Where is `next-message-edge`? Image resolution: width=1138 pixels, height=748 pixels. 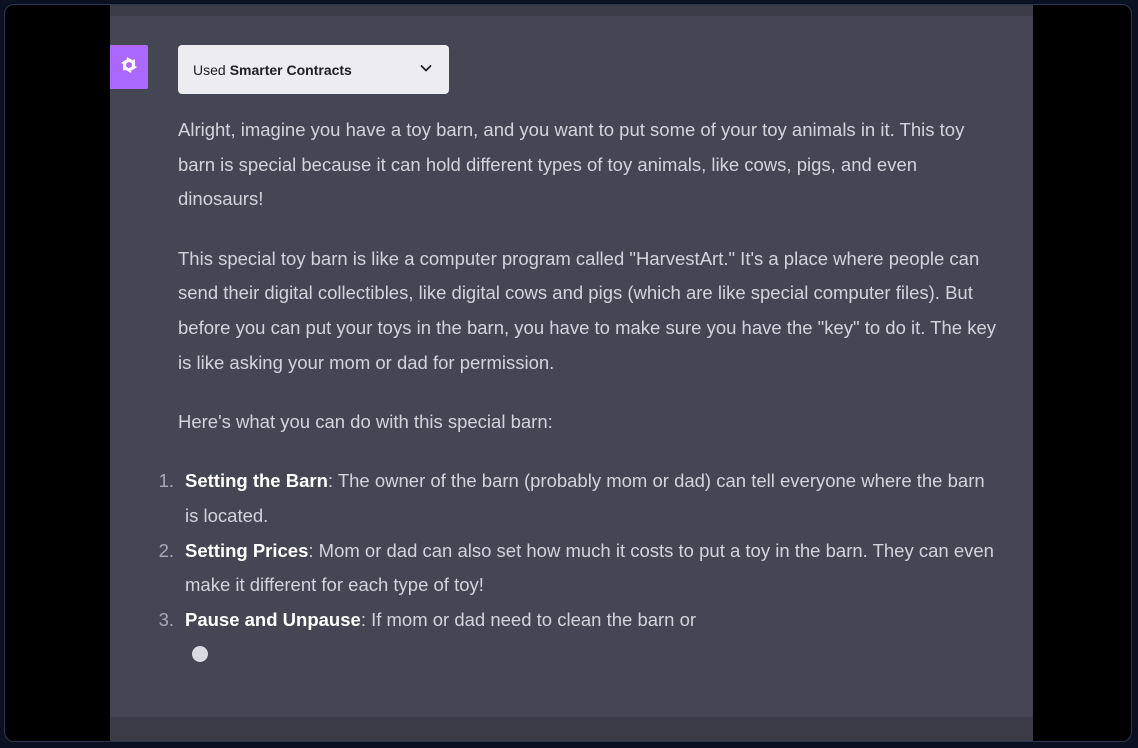
next-message-edge is located at coordinates (571, 729).